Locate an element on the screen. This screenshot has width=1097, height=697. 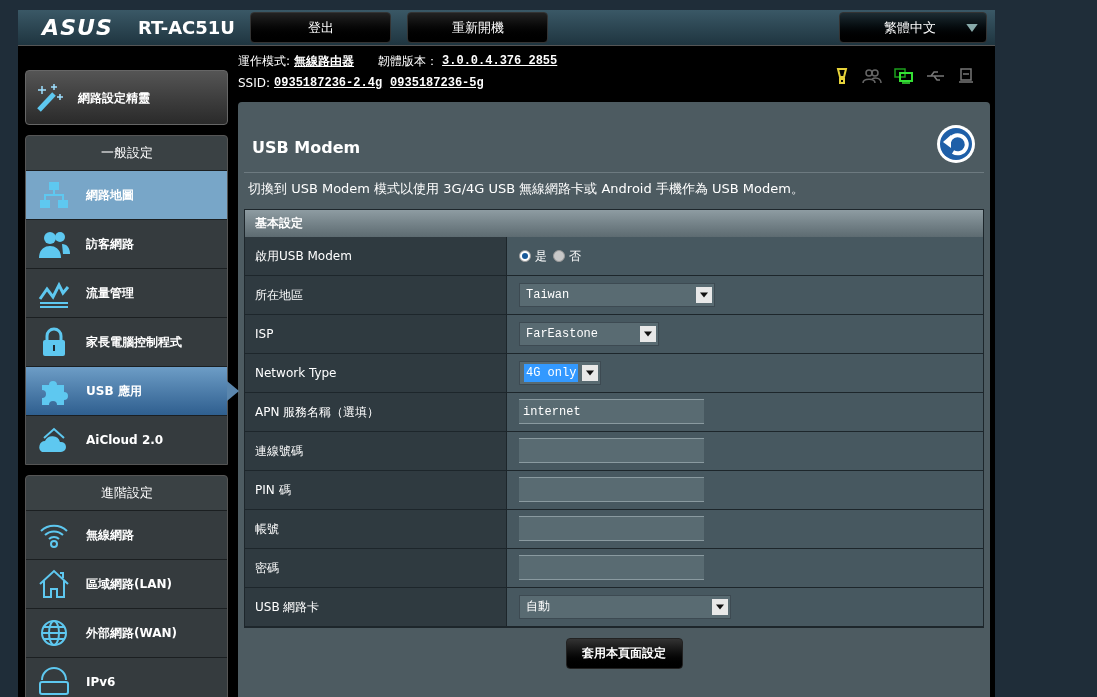
ssid-link: 0935187236-2.4g is located at coordinates (328, 83).